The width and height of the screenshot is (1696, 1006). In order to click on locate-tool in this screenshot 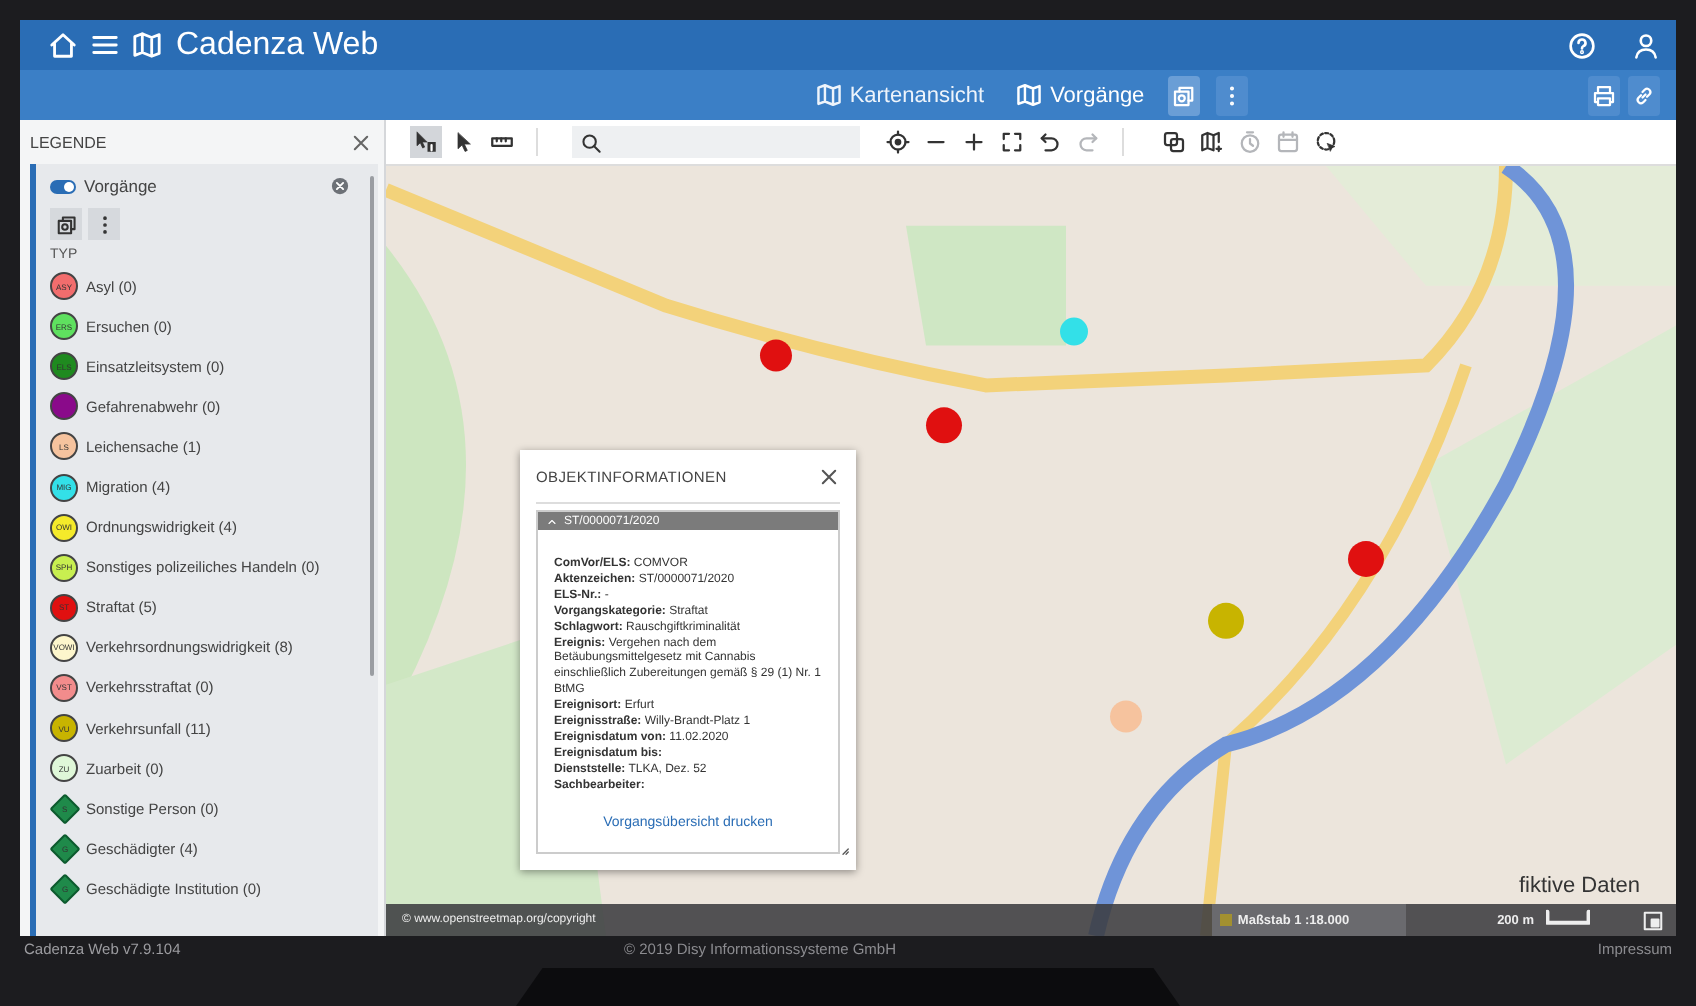, I will do `click(898, 142)`.